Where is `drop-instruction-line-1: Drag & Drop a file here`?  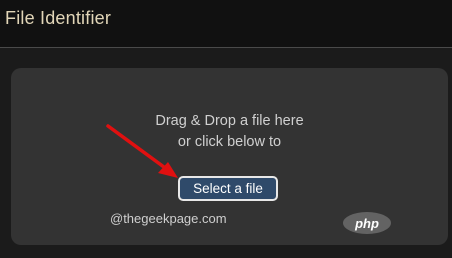
drop-instruction-line-1: Drag & Drop a file here is located at coordinates (229, 121).